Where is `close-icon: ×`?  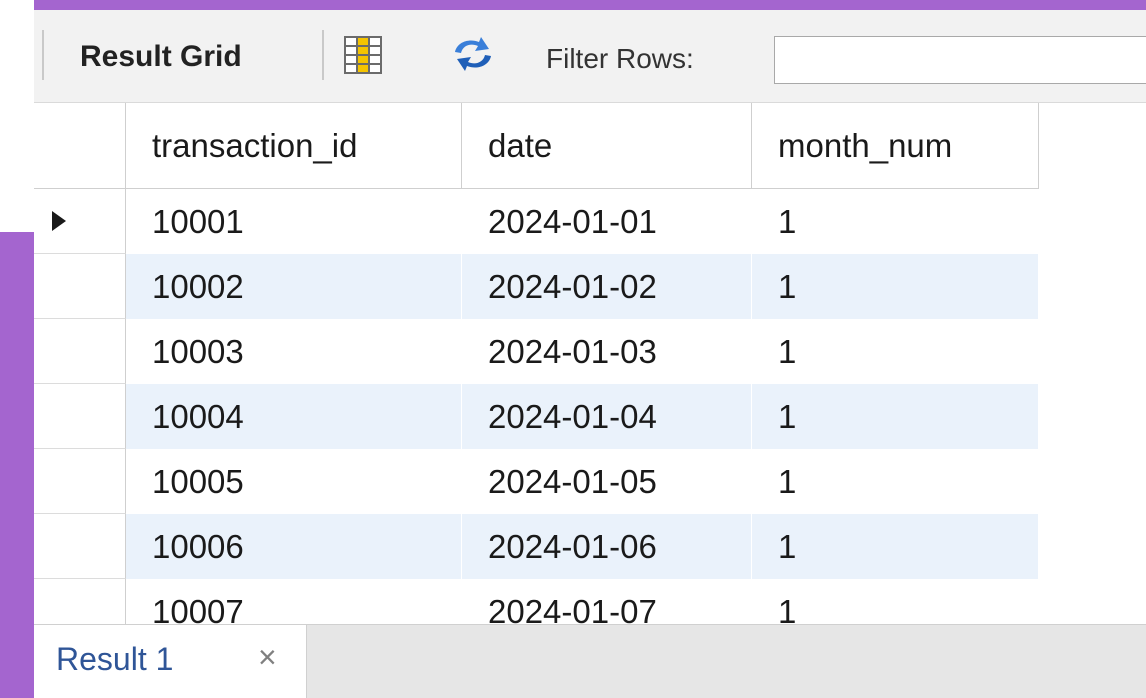 close-icon: × is located at coordinates (267, 657).